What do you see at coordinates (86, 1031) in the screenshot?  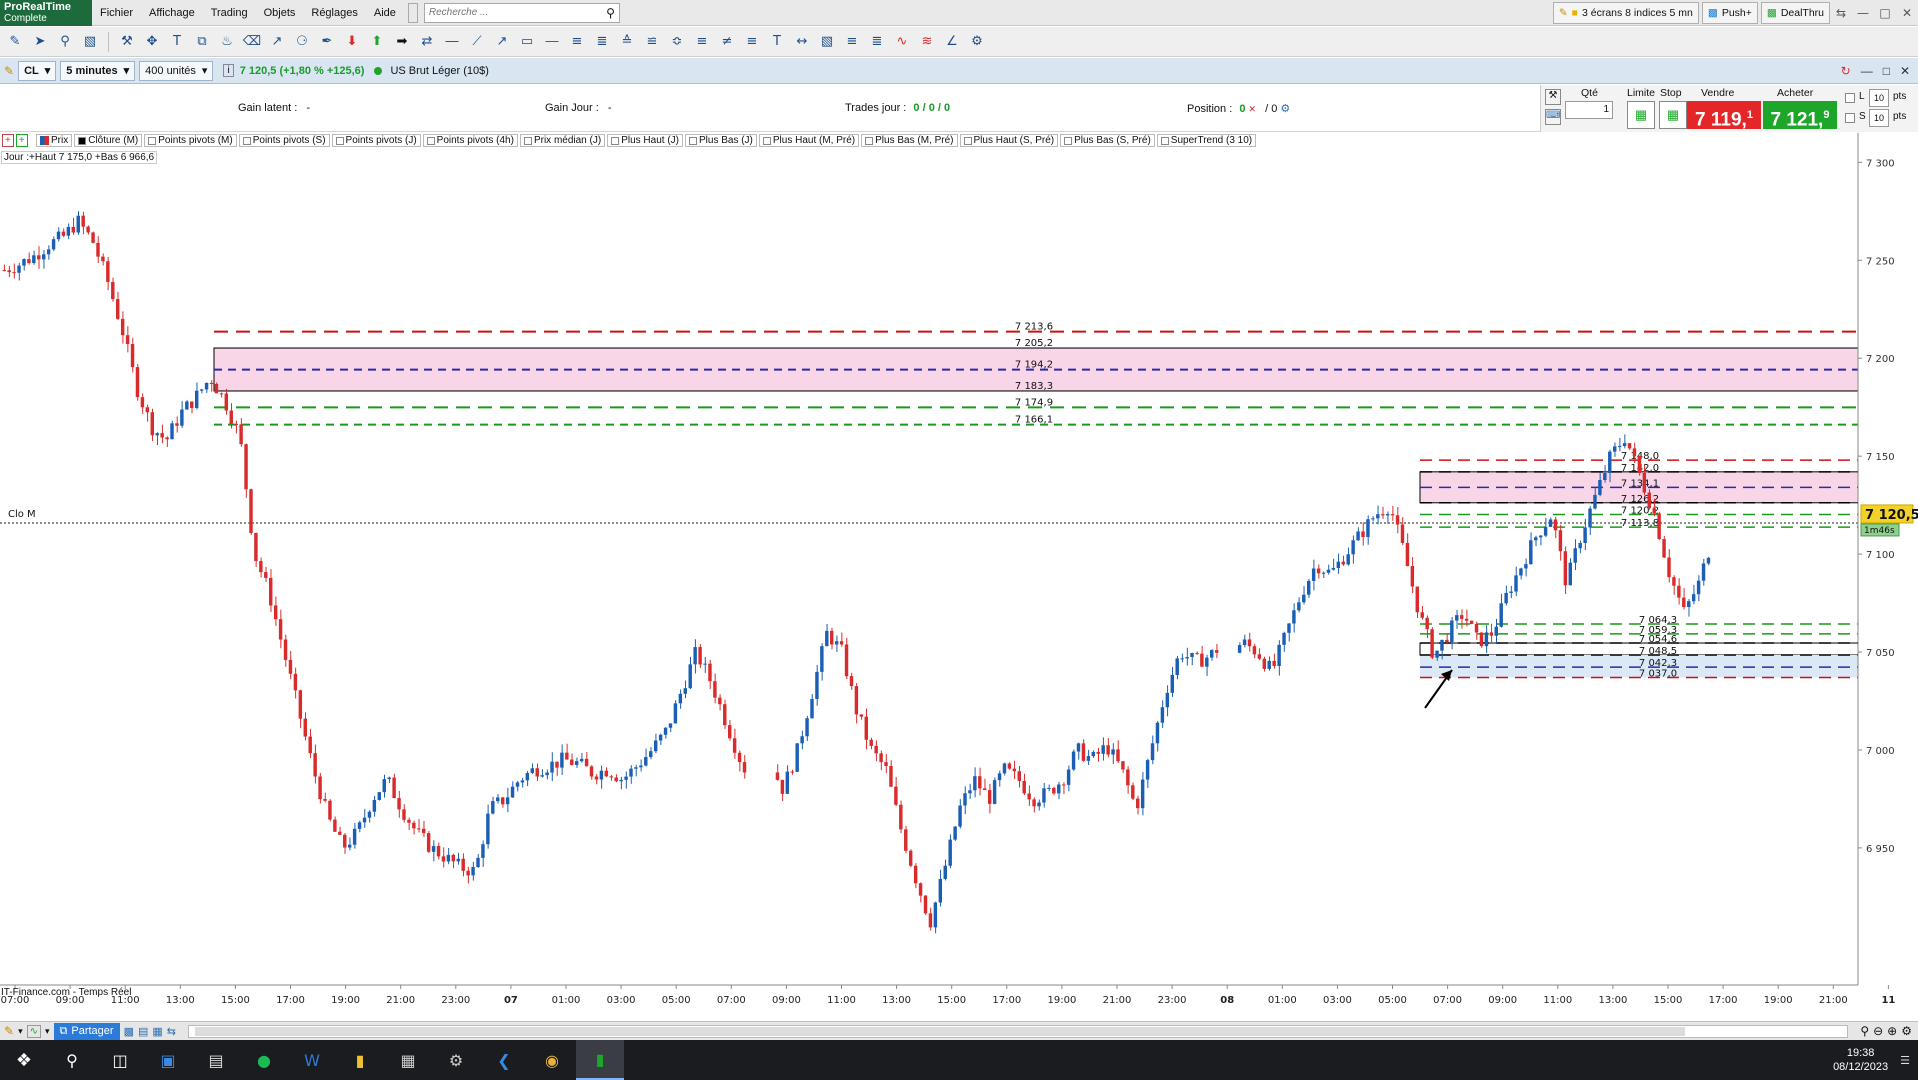 I see `share-button: ⧉ Partager` at bounding box center [86, 1031].